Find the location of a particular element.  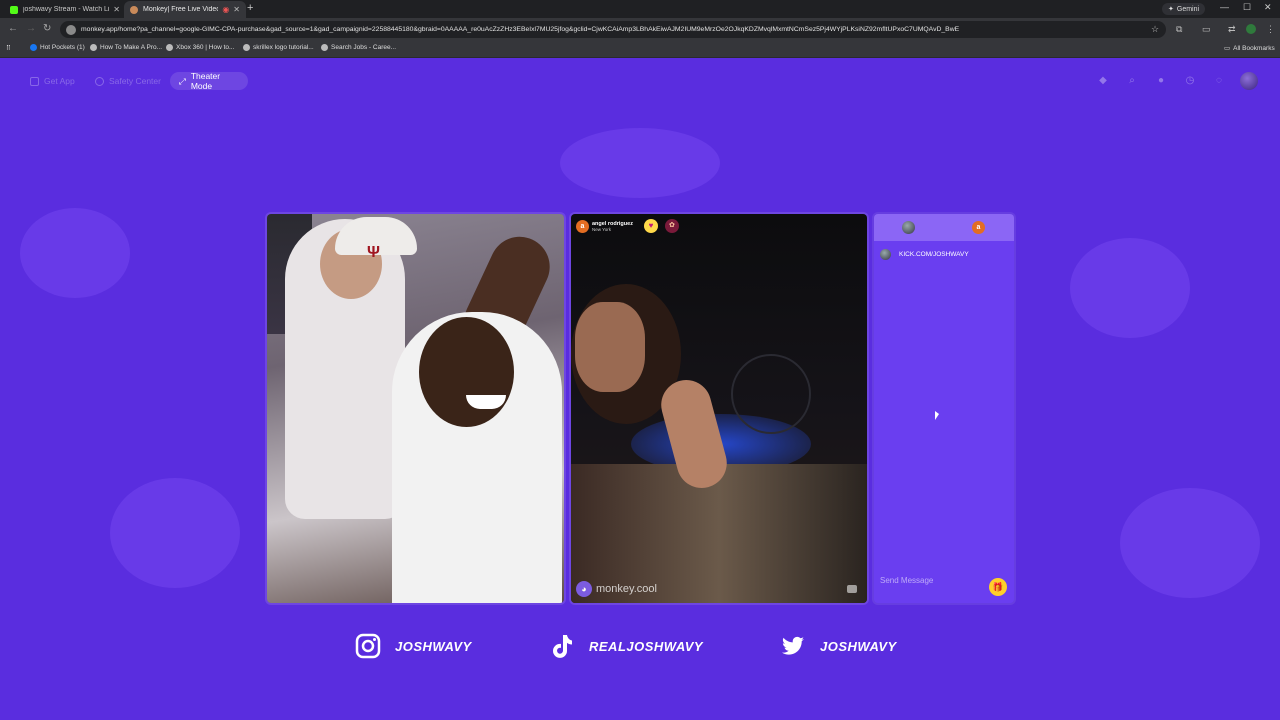

stranger-chat-avatar: a is located at coordinates (978, 227).